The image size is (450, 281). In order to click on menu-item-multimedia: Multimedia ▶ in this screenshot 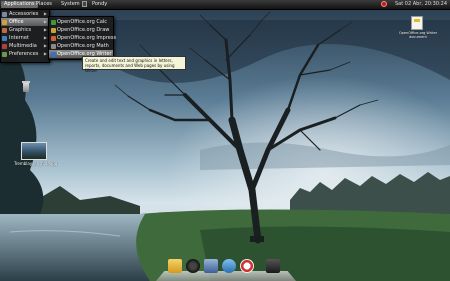, I will do `click(25, 46)`.